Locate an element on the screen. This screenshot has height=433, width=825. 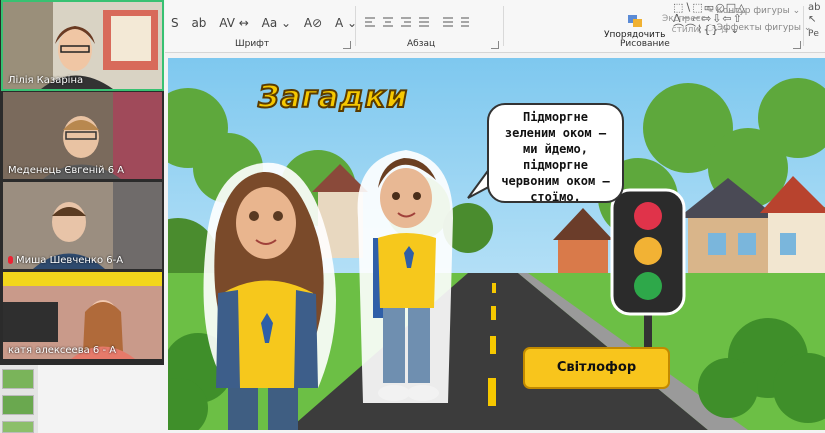
paragraph-tools is located at coordinates (430, 23).